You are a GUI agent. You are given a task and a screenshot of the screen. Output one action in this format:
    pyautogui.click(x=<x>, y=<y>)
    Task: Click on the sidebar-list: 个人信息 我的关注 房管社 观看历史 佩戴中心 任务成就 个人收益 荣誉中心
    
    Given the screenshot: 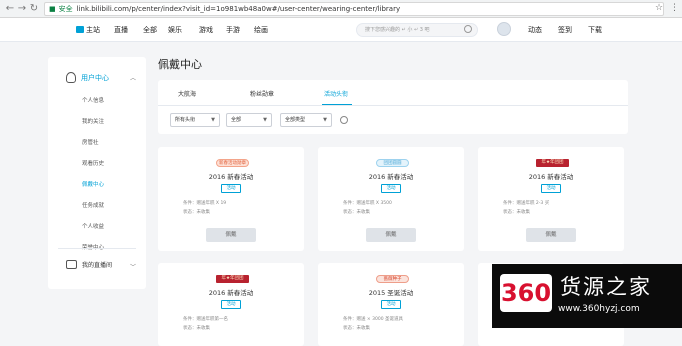 What is the action you would take?
    pyautogui.click(x=93, y=181)
    